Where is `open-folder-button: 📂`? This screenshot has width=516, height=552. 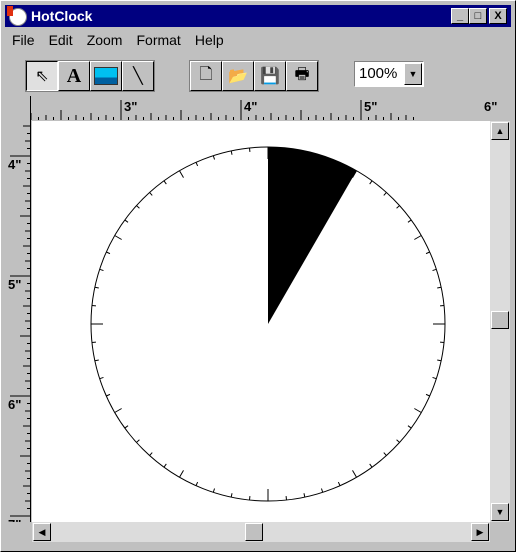 open-folder-button: 📂 is located at coordinates (238, 76).